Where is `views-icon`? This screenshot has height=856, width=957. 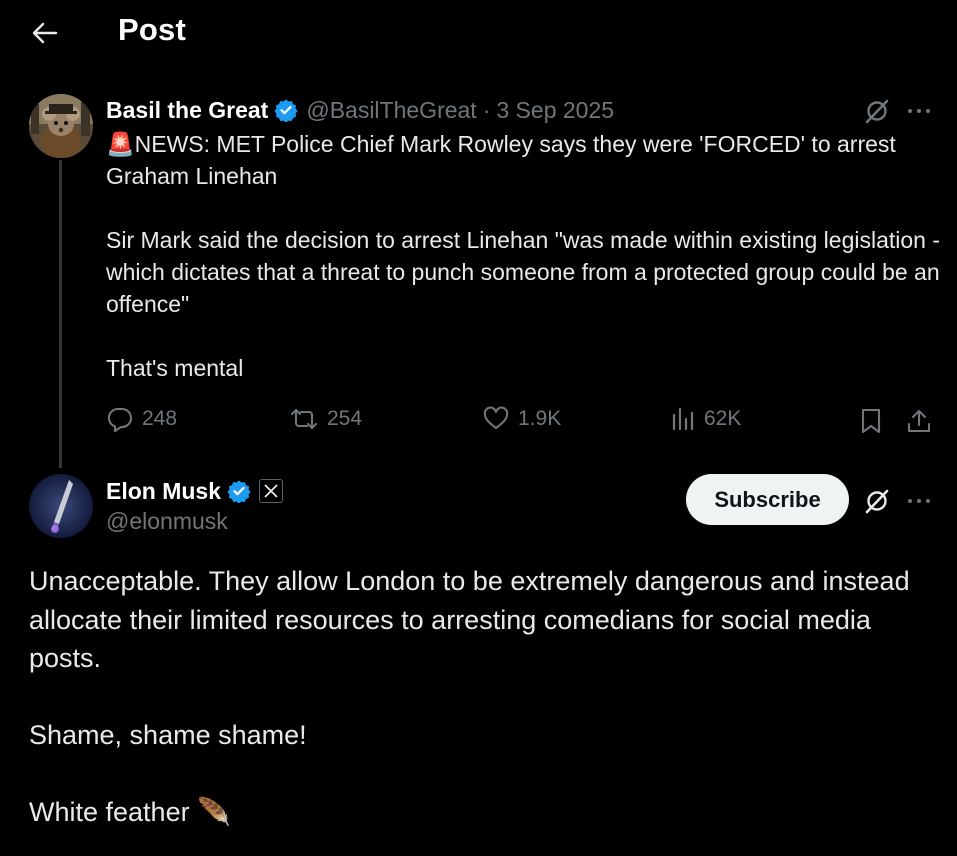
views-icon is located at coordinates (683, 419).